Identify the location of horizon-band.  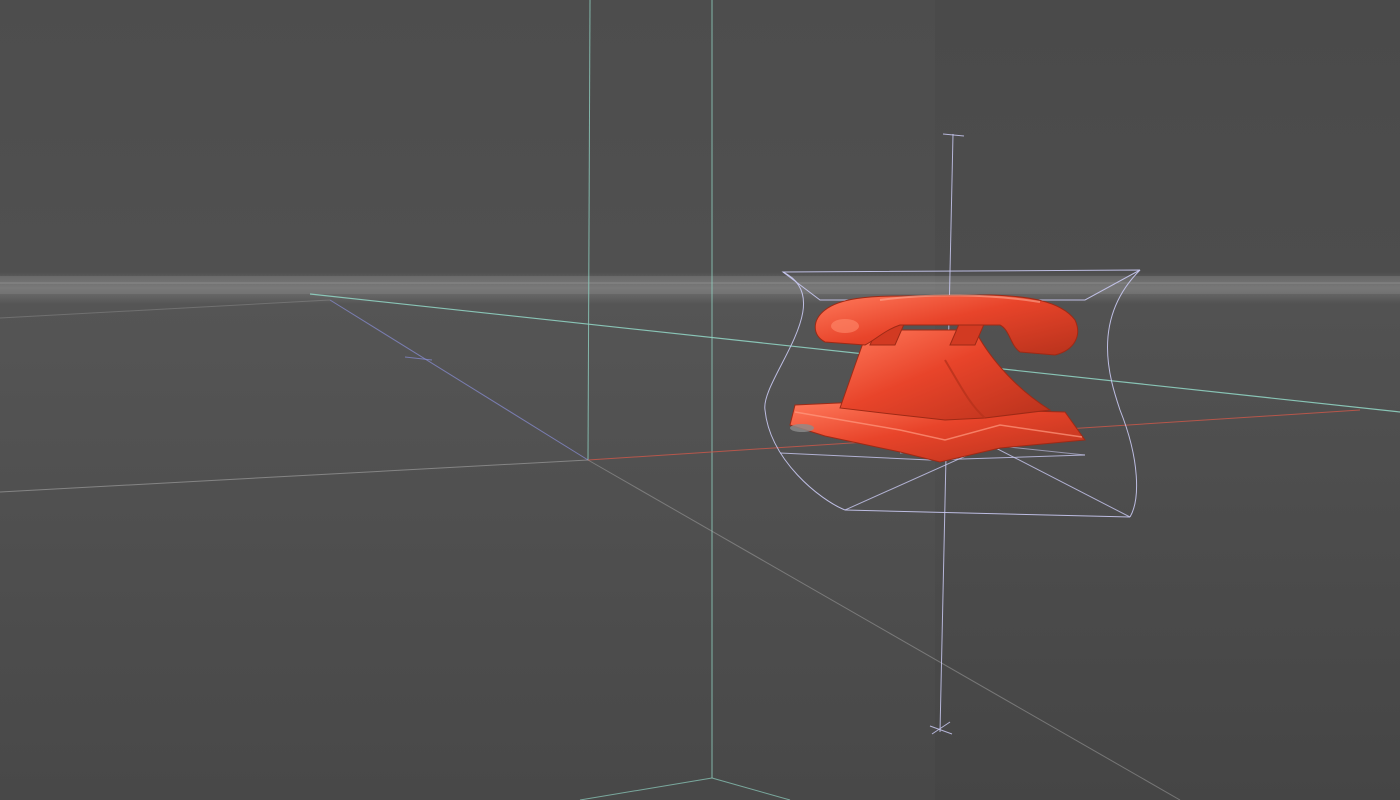
(700, 285).